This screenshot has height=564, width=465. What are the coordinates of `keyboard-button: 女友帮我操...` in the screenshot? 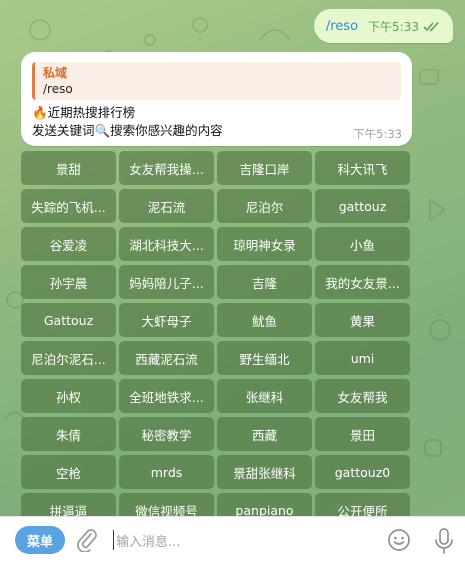 It's located at (166, 168).